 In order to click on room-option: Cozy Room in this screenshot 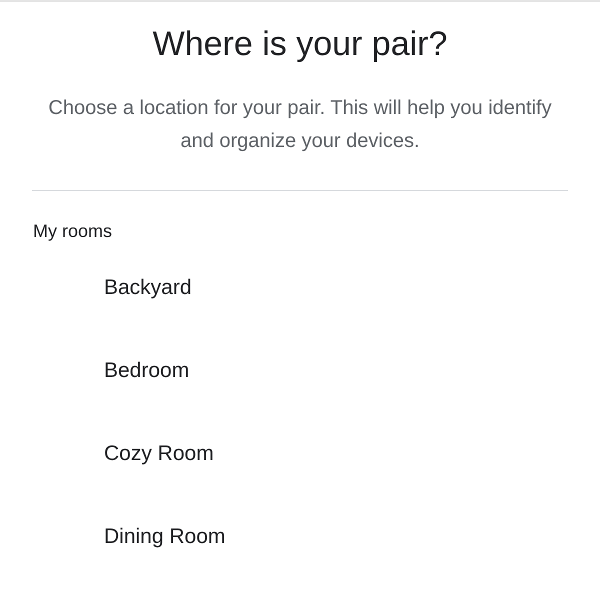, I will do `click(159, 454)`.